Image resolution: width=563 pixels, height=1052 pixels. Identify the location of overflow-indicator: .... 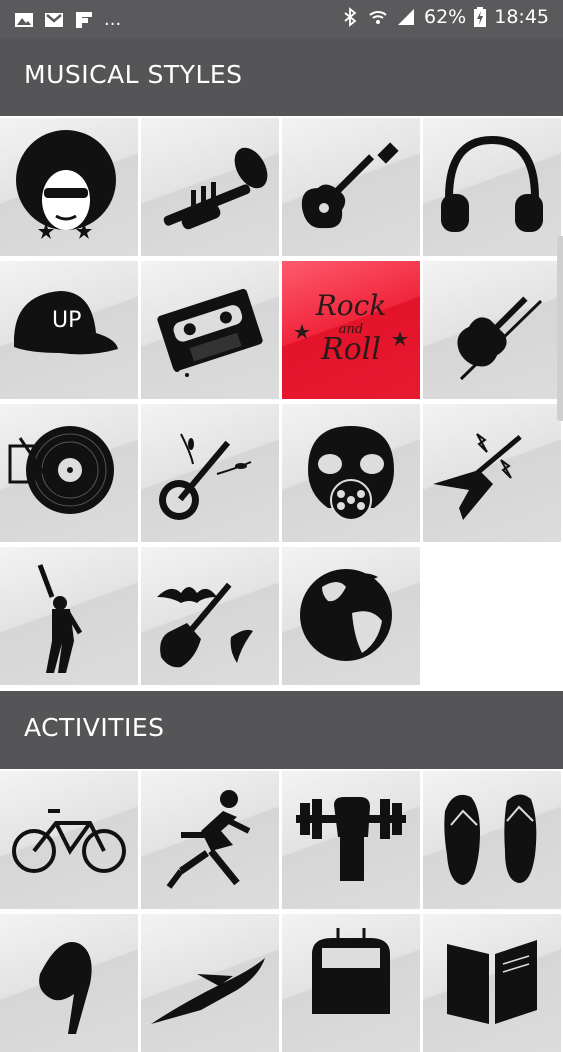
(113, 19).